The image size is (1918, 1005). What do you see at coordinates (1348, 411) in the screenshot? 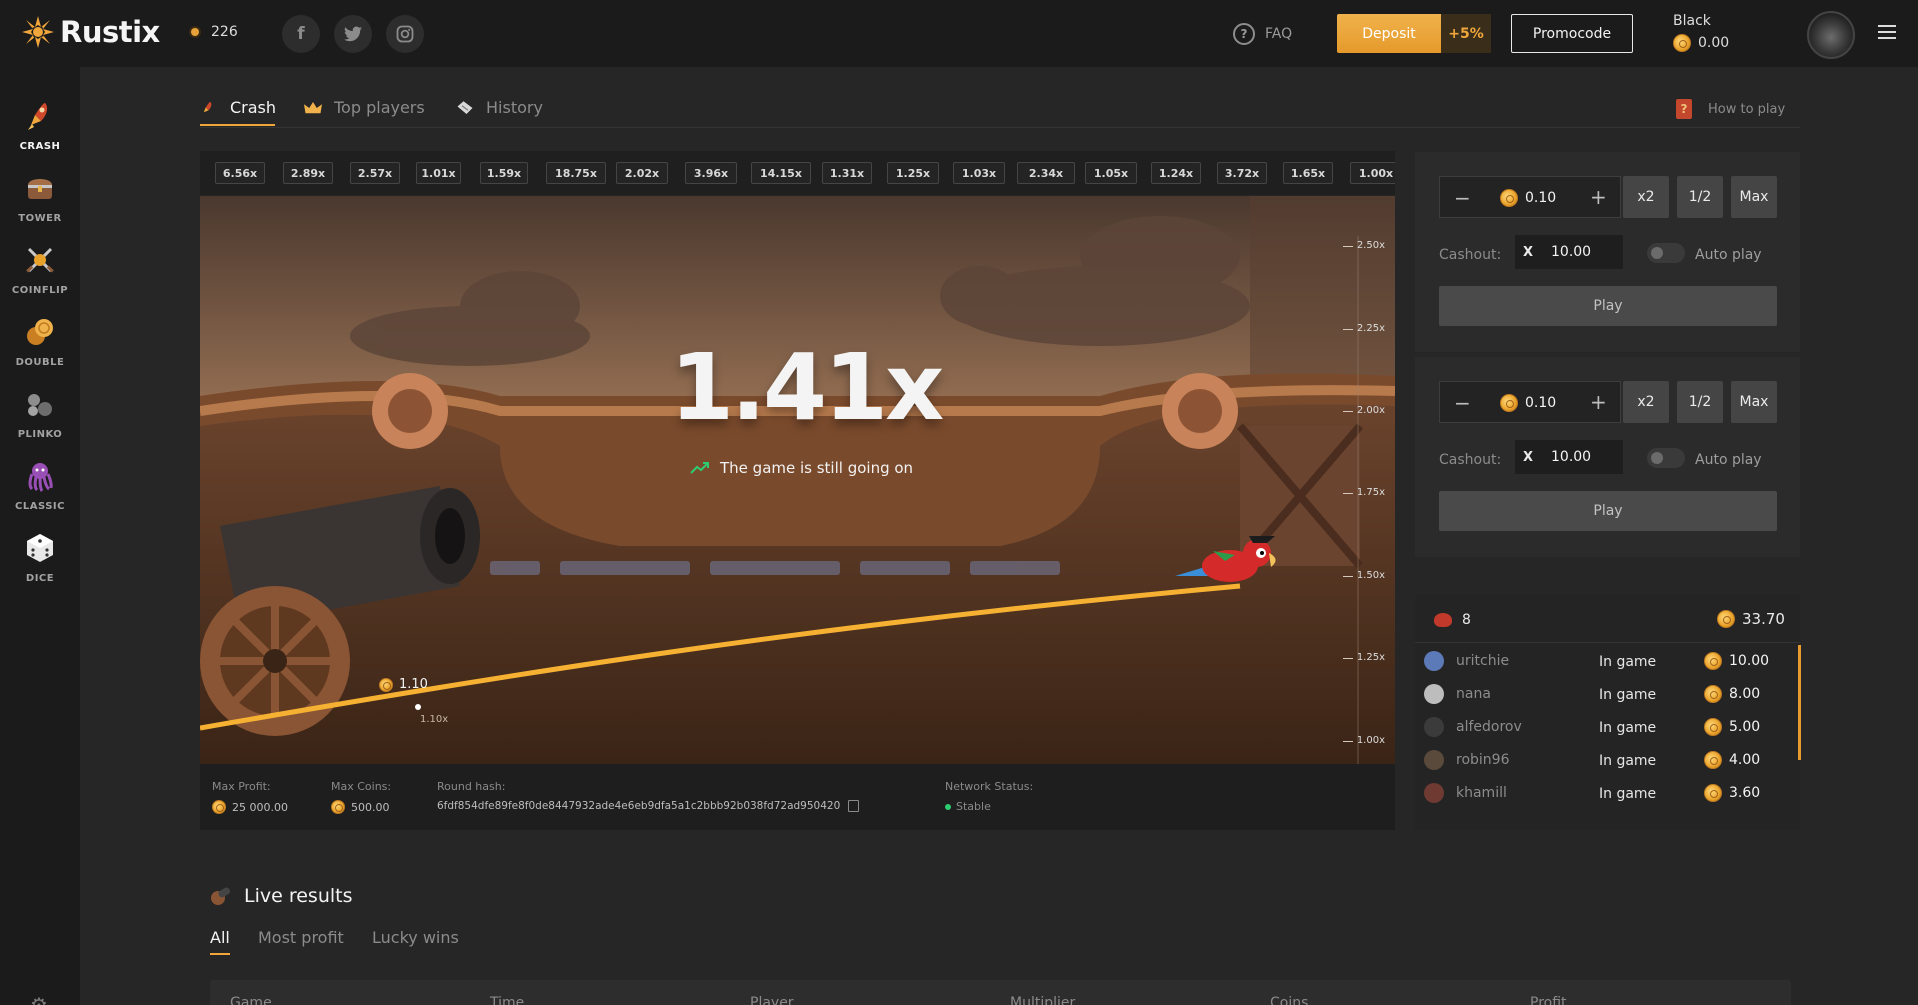
I see `y-axis-tick` at bounding box center [1348, 411].